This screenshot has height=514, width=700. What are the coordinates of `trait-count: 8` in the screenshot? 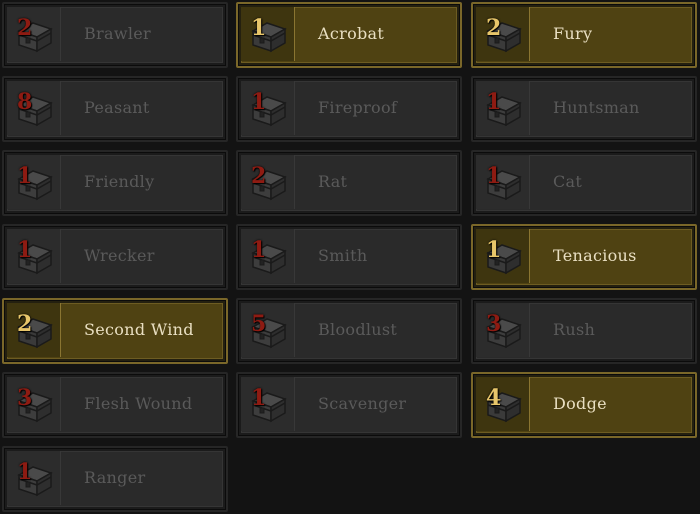 It's located at (25, 102).